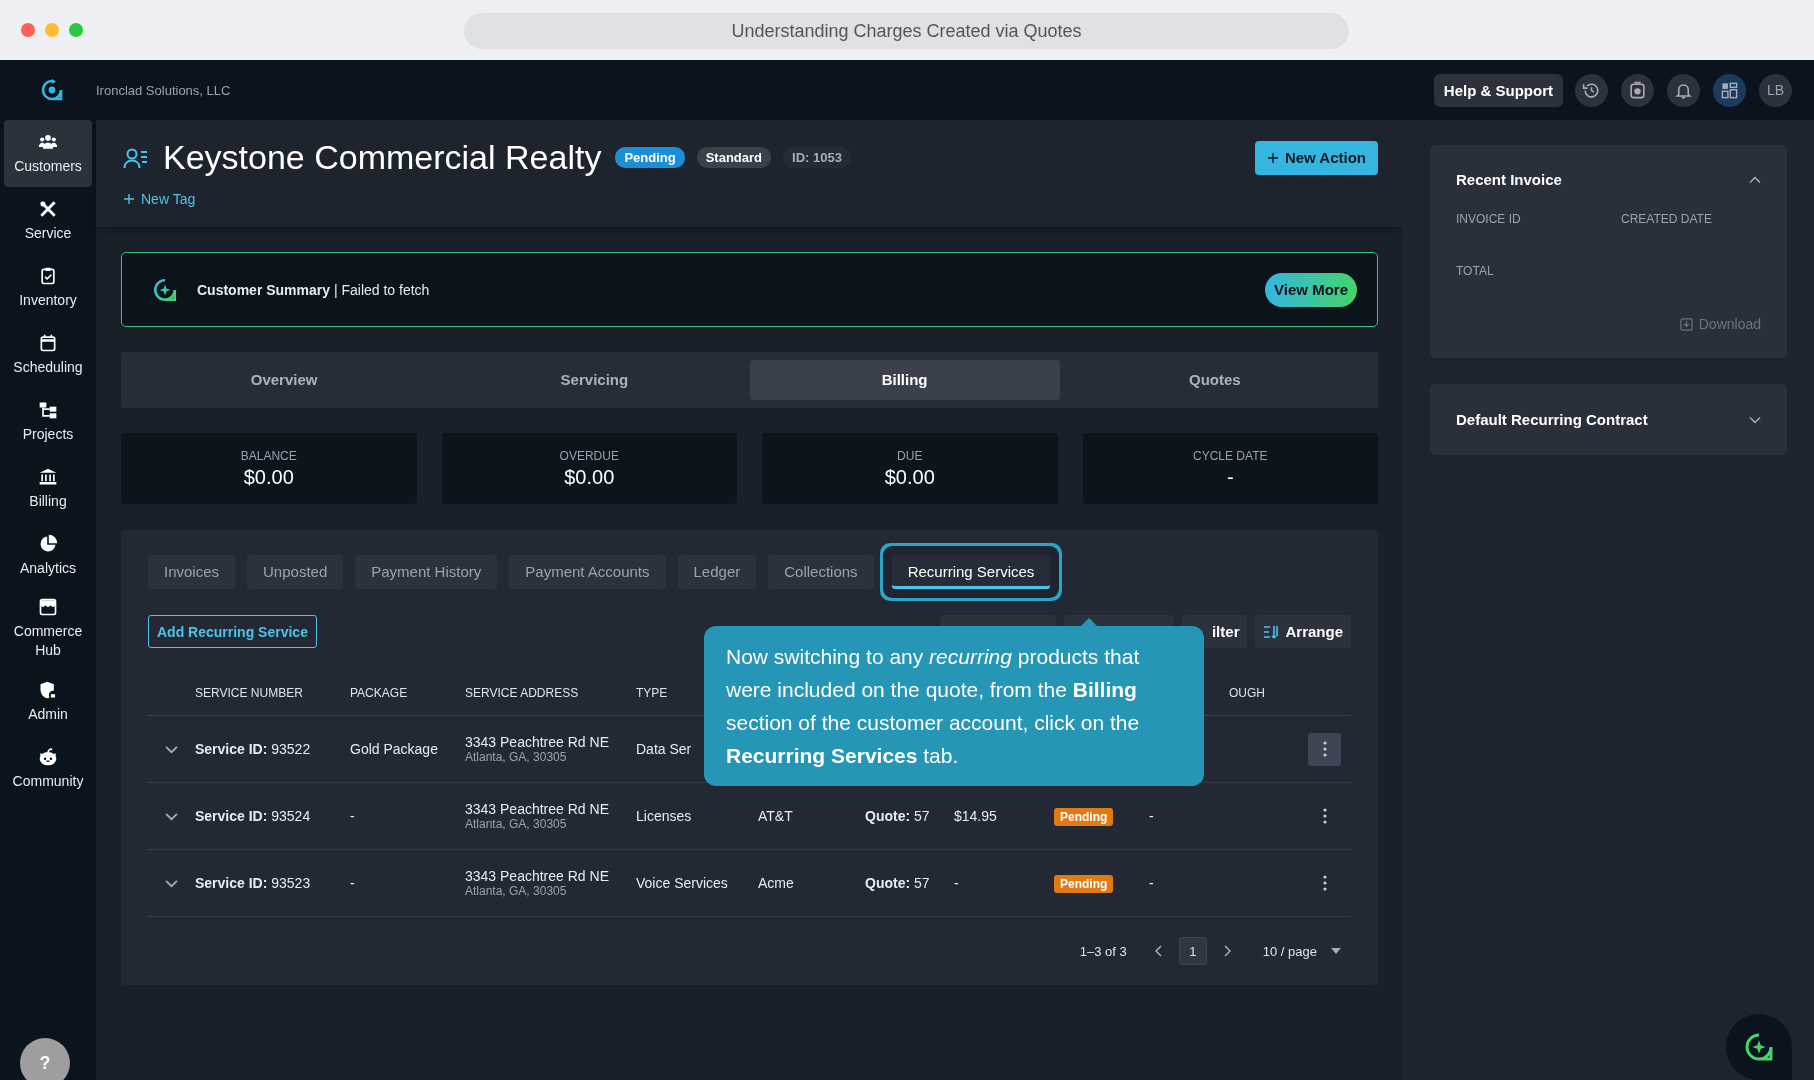 This screenshot has height=1080, width=1814. What do you see at coordinates (1103, 951) in the screenshot?
I see `page-range: 1–3 of 3` at bounding box center [1103, 951].